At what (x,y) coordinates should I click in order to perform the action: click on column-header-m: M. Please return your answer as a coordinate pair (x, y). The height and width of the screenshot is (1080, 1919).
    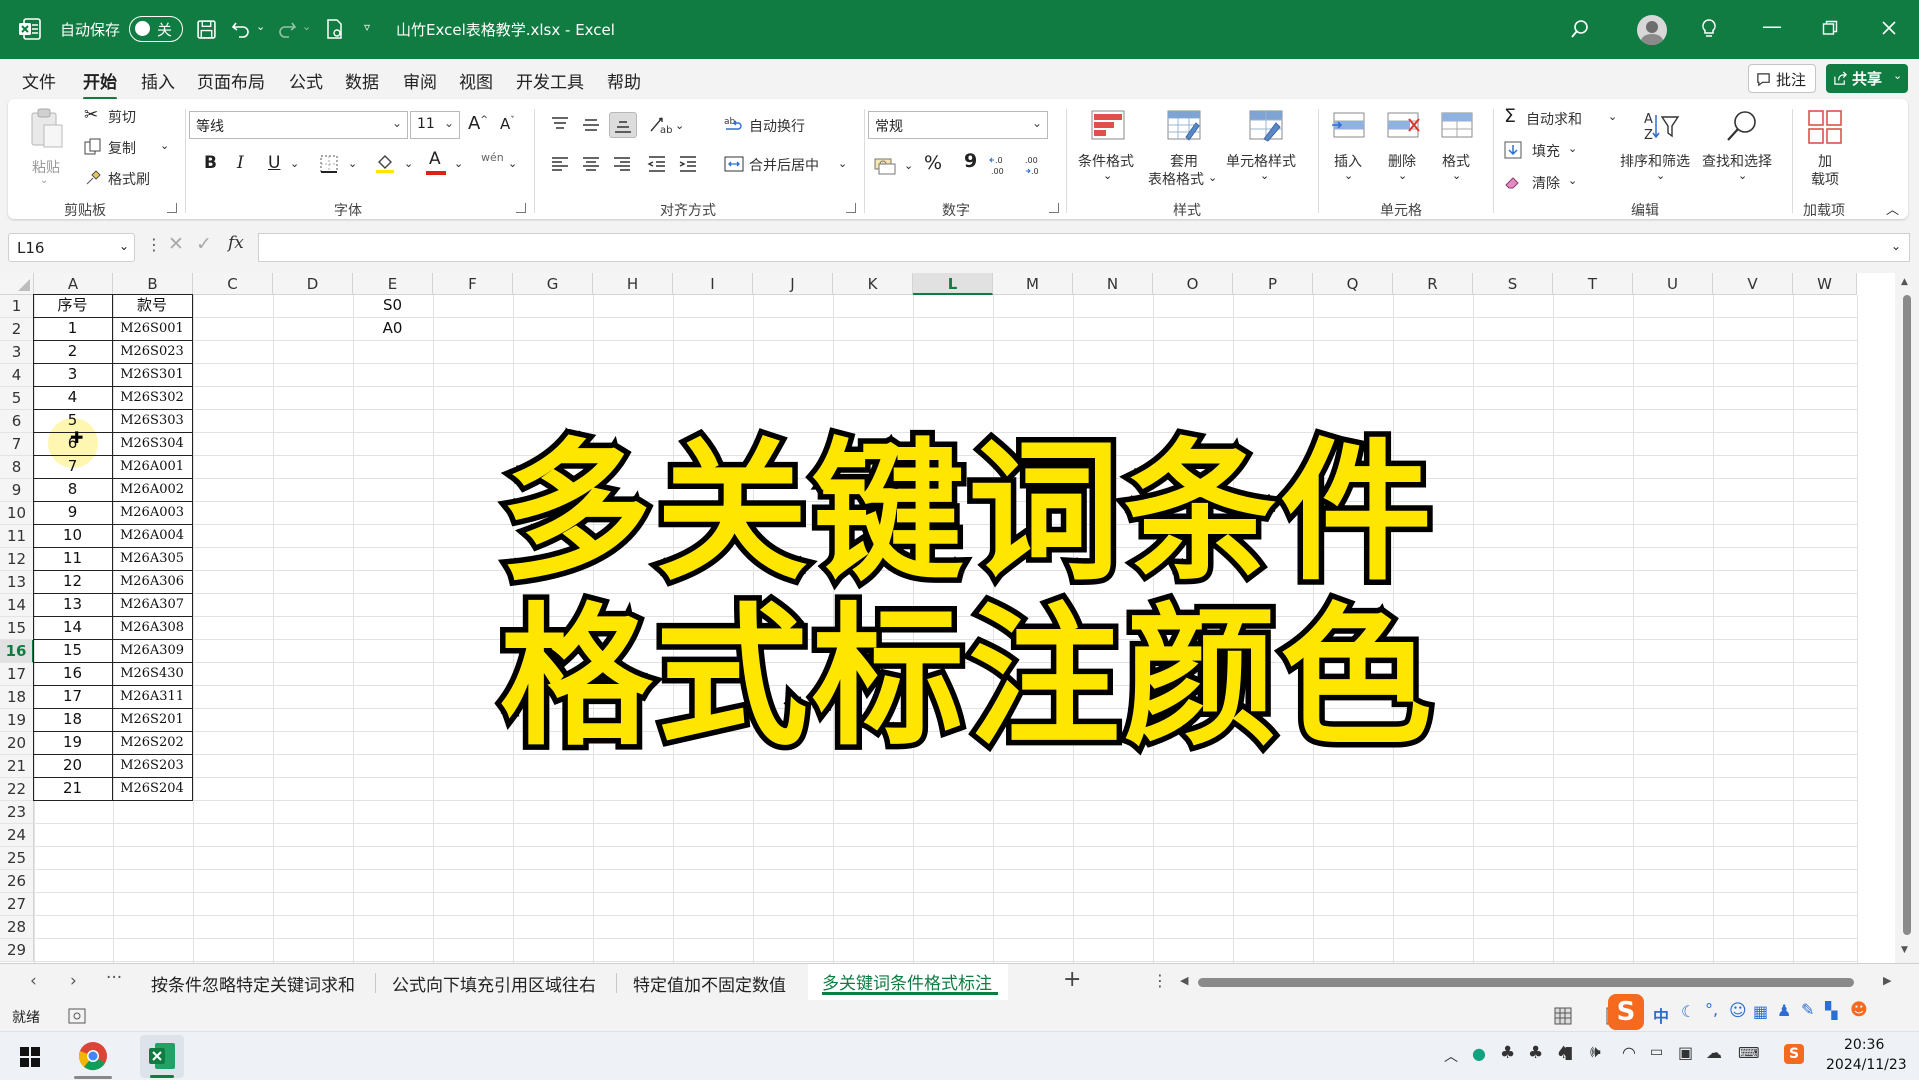
    Looking at the image, I should click on (1033, 284).